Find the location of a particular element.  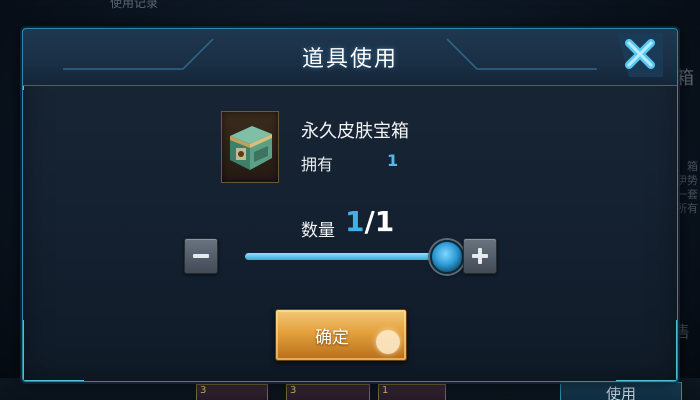

plus-icon is located at coordinates (480, 256).